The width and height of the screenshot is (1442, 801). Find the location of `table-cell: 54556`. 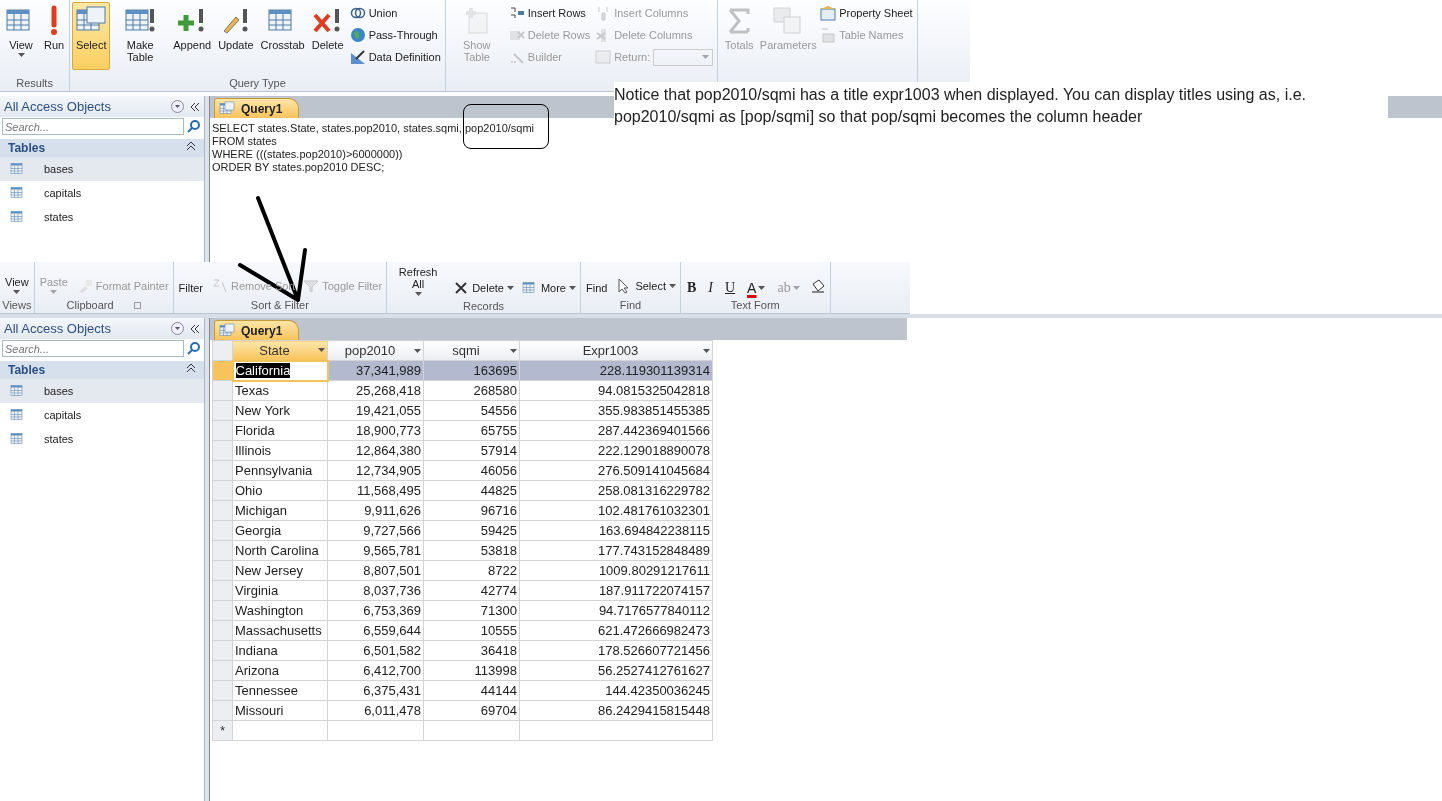

table-cell: 54556 is located at coordinates (471, 410).